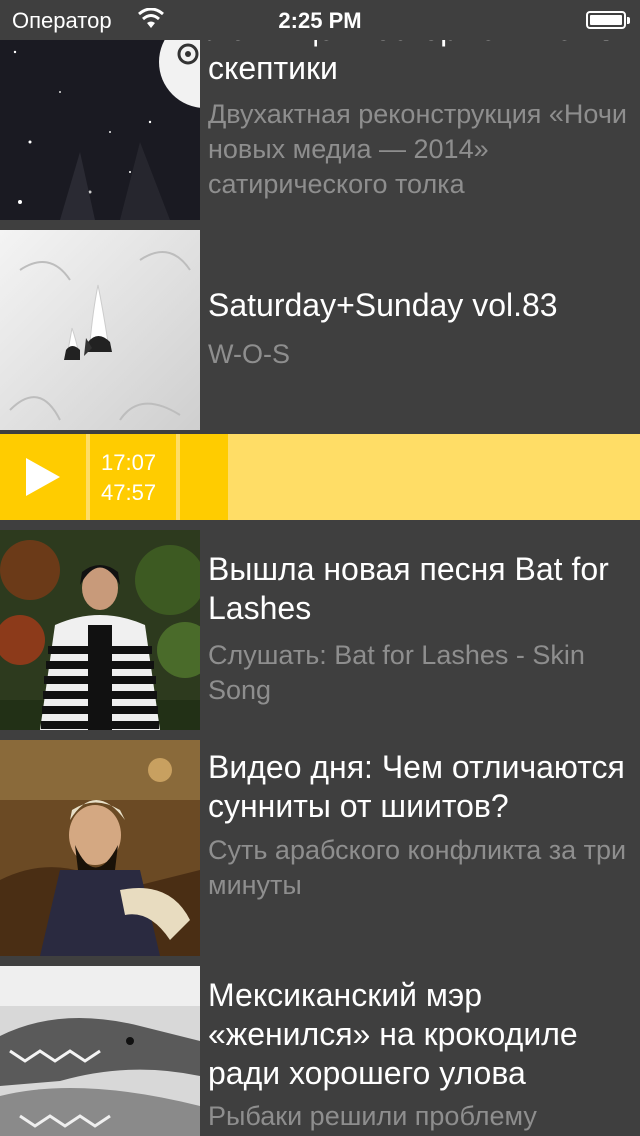 The image size is (640, 1136). Describe the element at coordinates (372, 1116) in the screenshot. I see `article-subtitle: Рыбаки решили проблему` at that location.